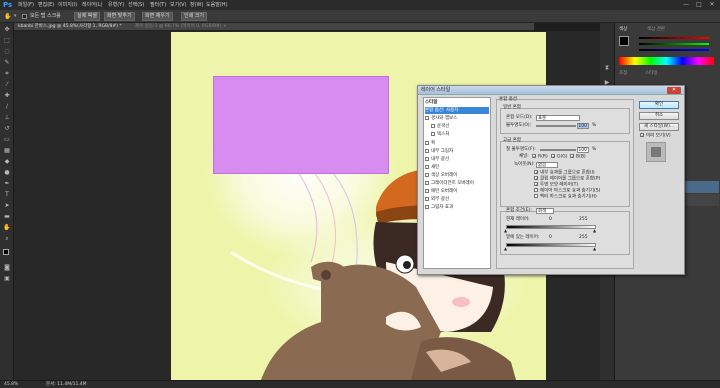 The image size is (720, 388). What do you see at coordinates (656, 30) in the screenshot?
I see `tab-swatches: 색상 견본` at bounding box center [656, 30].